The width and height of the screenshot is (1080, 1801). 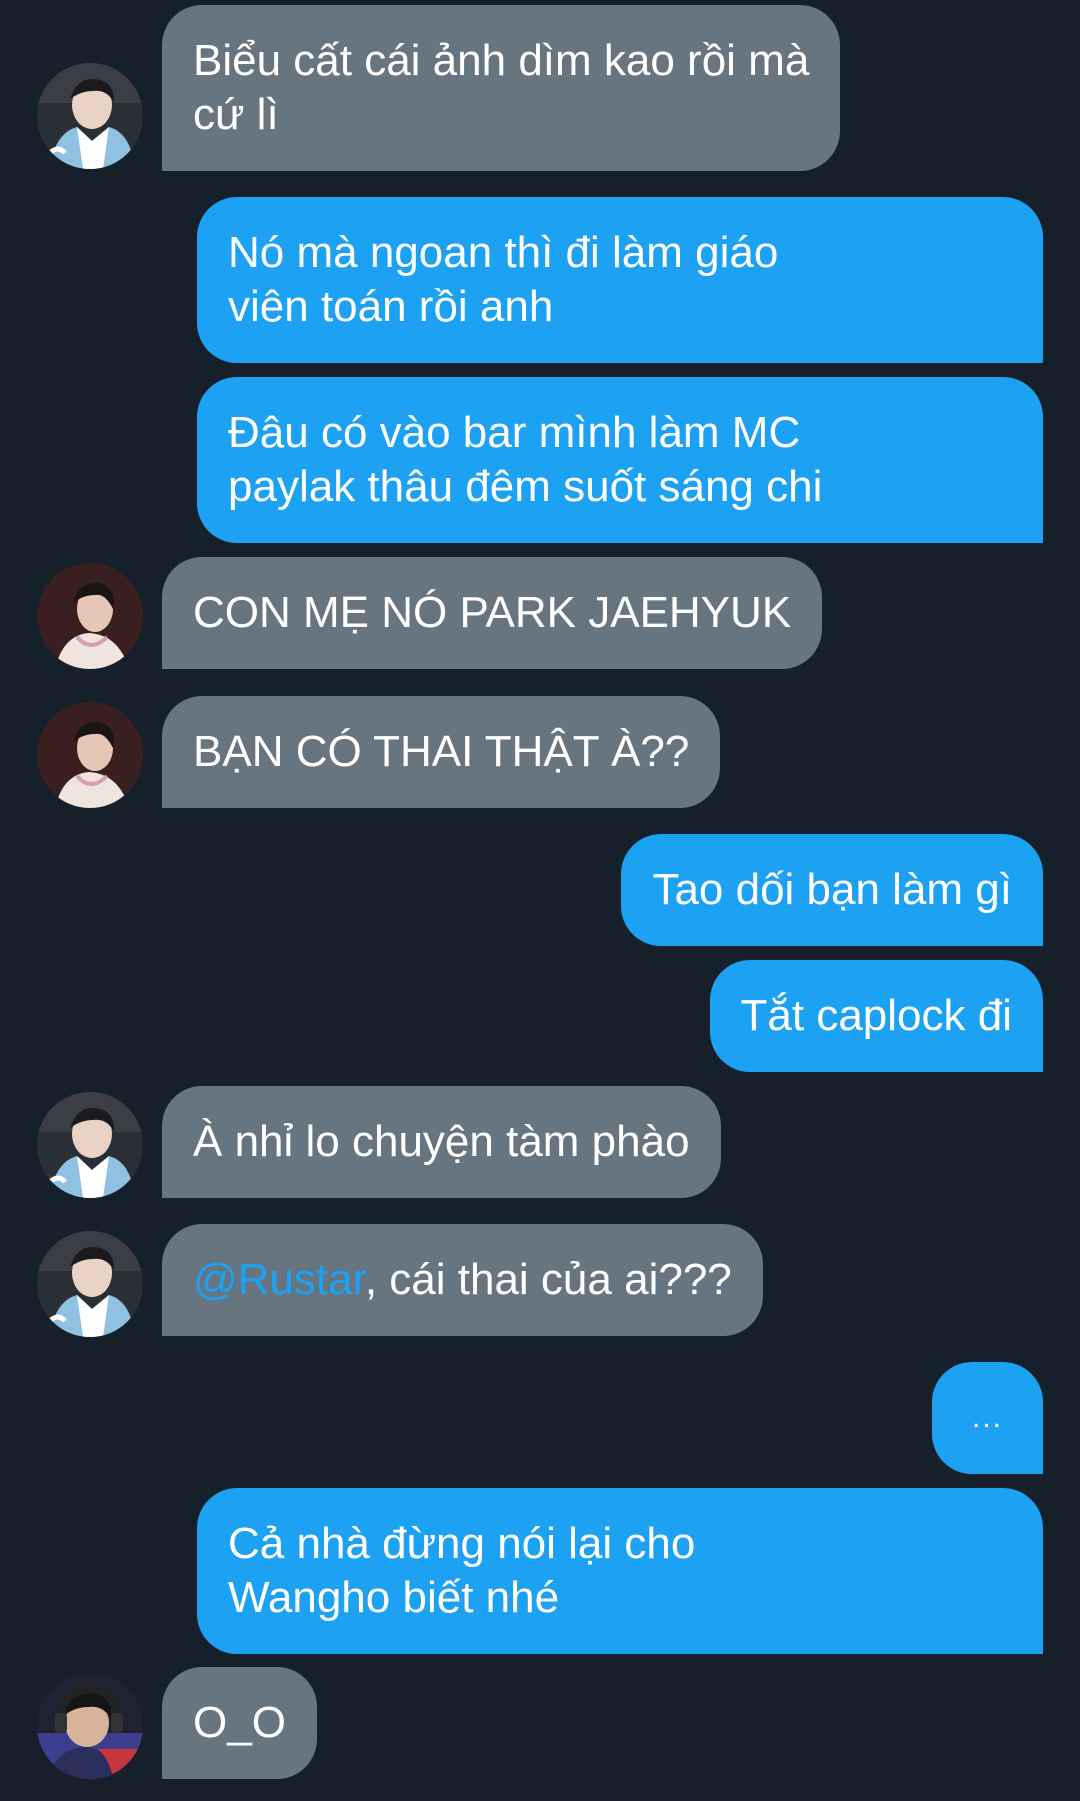 I want to click on message-text-line: O_O, so click(x=239, y=1722).